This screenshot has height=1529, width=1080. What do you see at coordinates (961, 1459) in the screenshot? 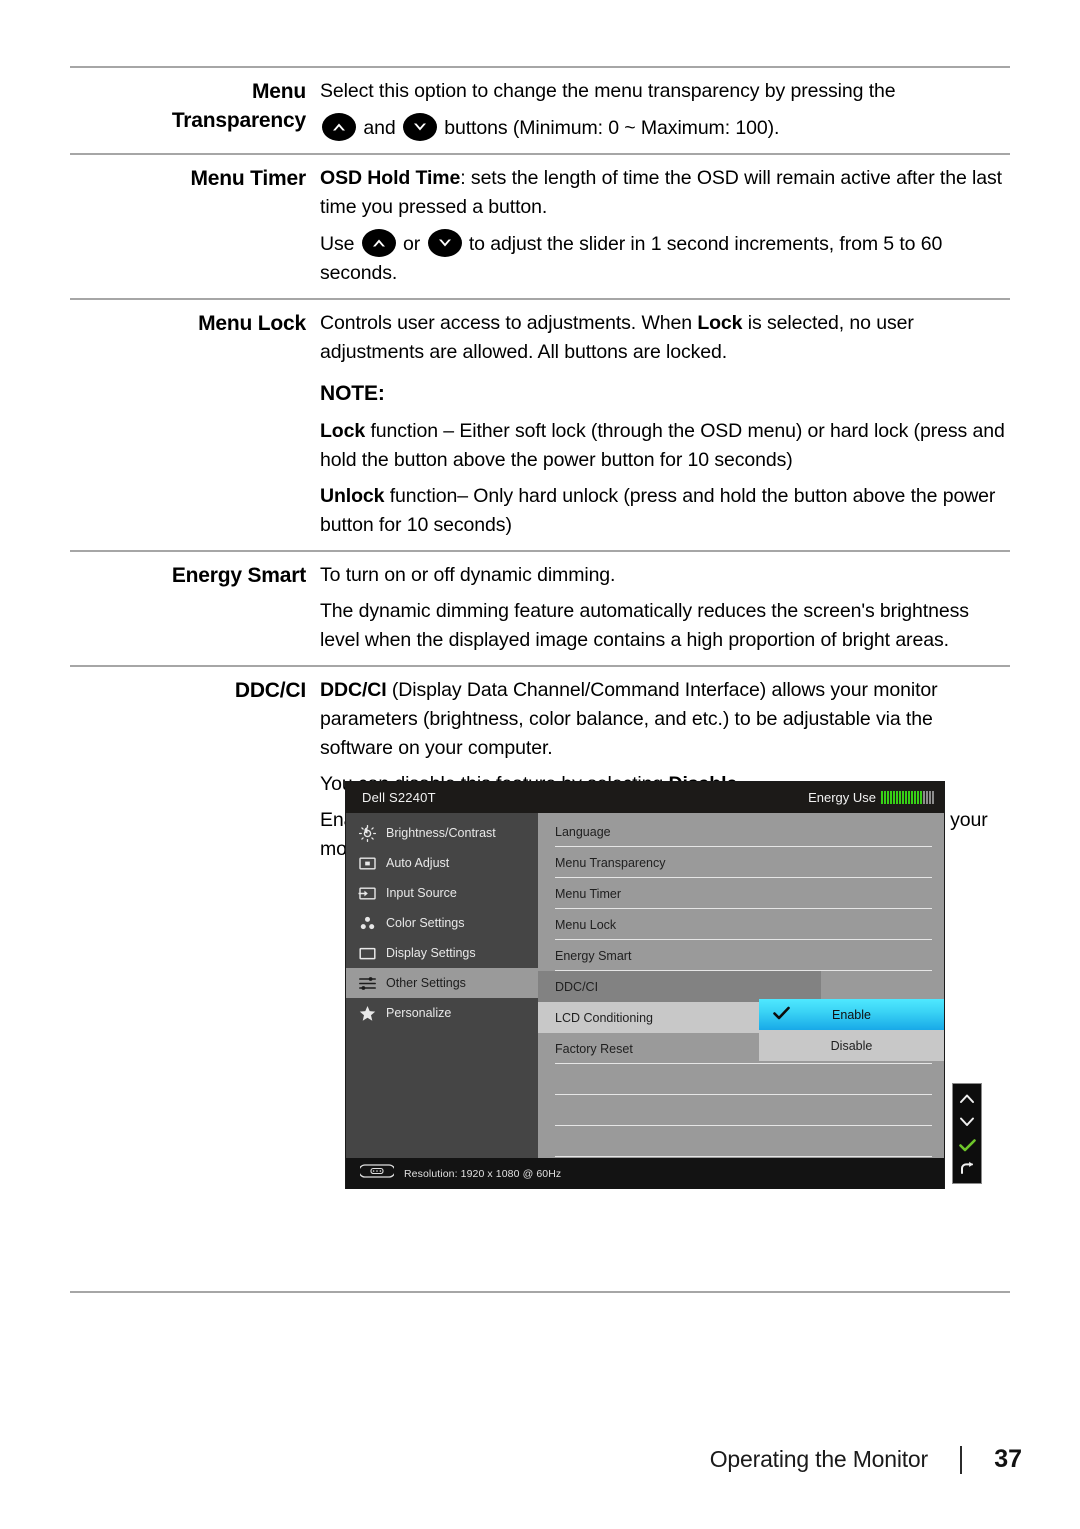
I see `footer-divider` at bounding box center [961, 1459].